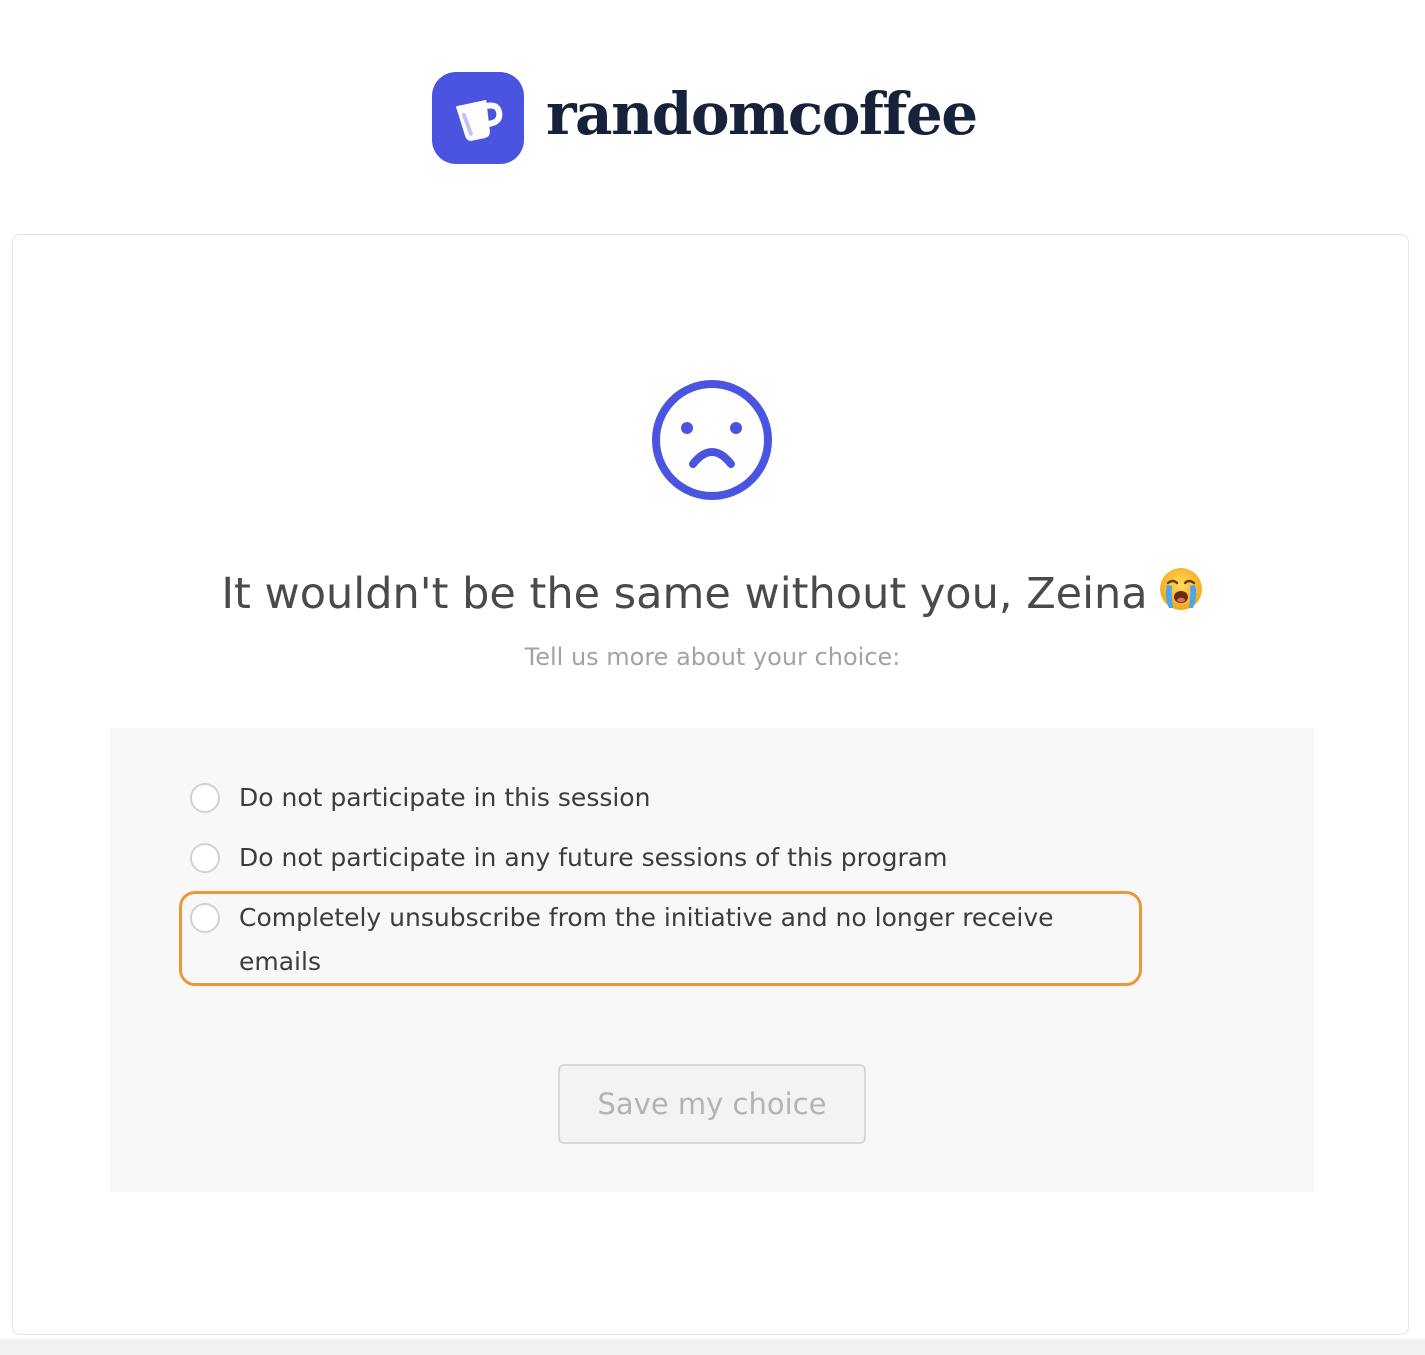 This screenshot has height=1355, width=1425. What do you see at coordinates (762, 114) in the screenshot?
I see `brand-name: randomcoffee` at bounding box center [762, 114].